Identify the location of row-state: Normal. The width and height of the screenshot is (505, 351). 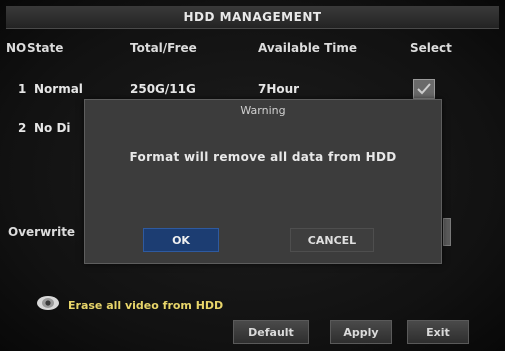
(58, 89).